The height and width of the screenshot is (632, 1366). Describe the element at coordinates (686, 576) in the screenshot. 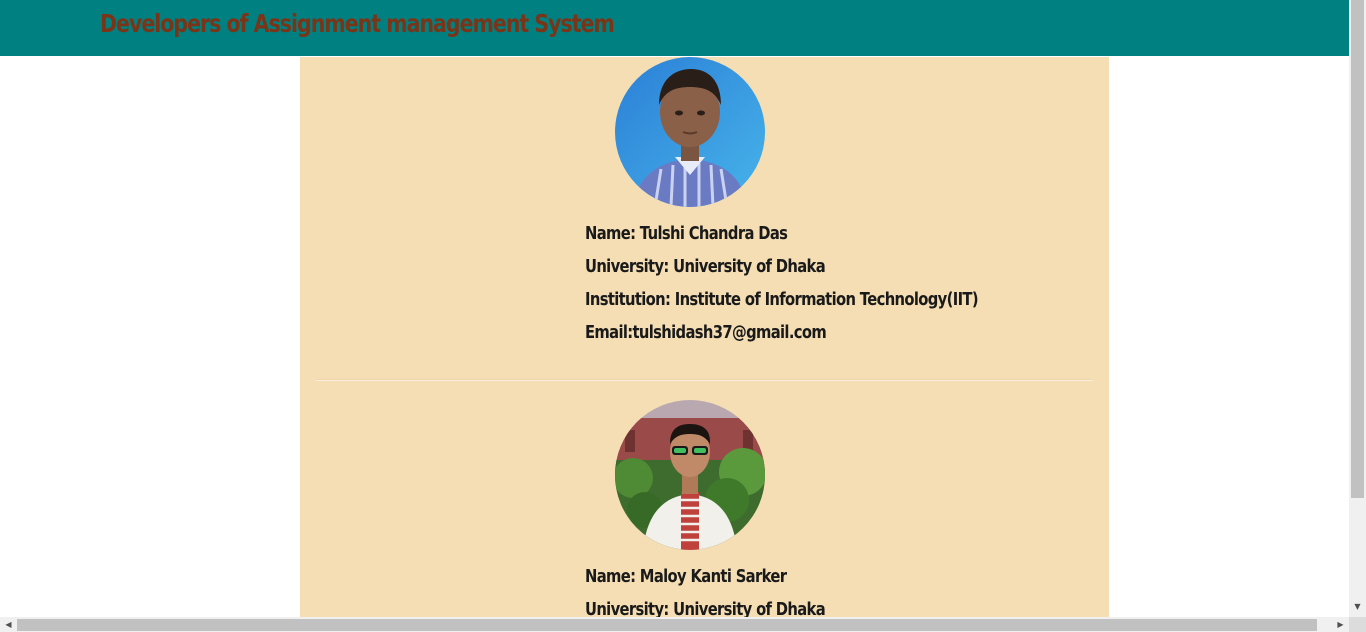

I see `developer-name: Name: Maloy Kanti Sarker` at that location.